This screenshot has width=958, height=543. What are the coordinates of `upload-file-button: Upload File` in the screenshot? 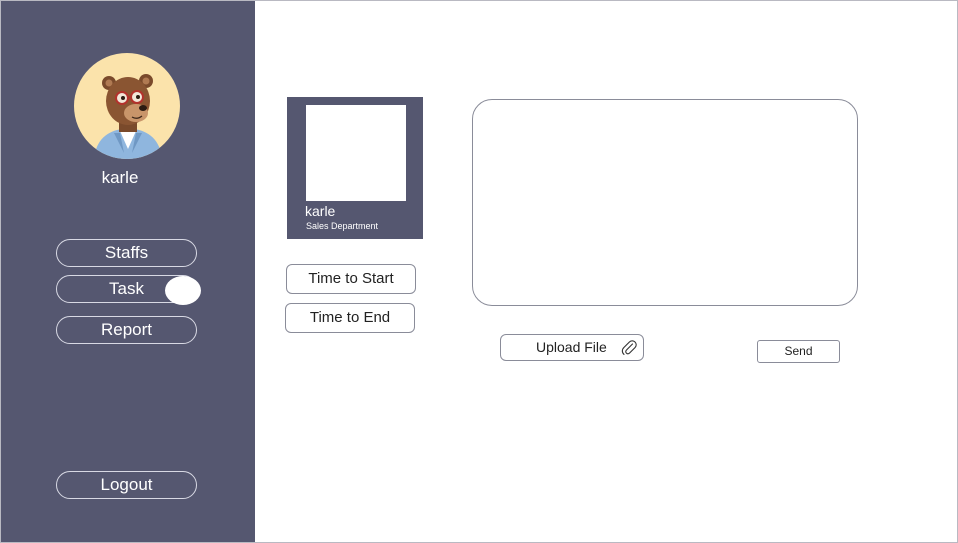 It's located at (572, 347).